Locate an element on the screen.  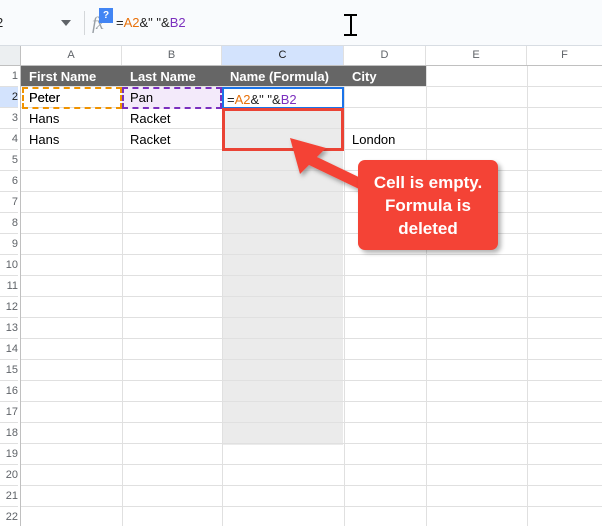
formula-amp-2: & is located at coordinates (165, 22).